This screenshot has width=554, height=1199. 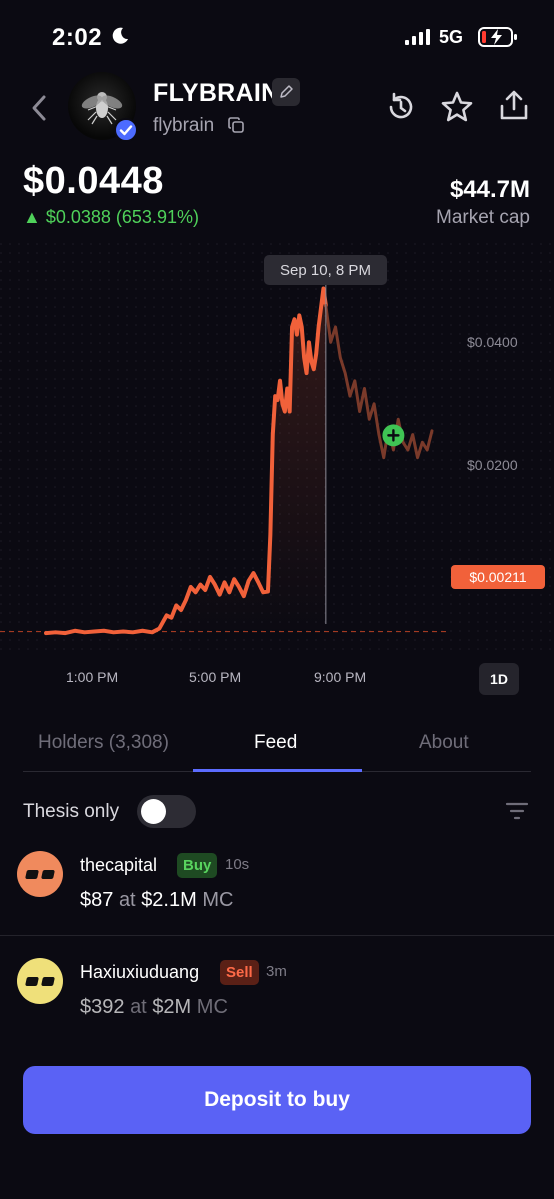 What do you see at coordinates (277, 770) in the screenshot?
I see `active-tab-indicator` at bounding box center [277, 770].